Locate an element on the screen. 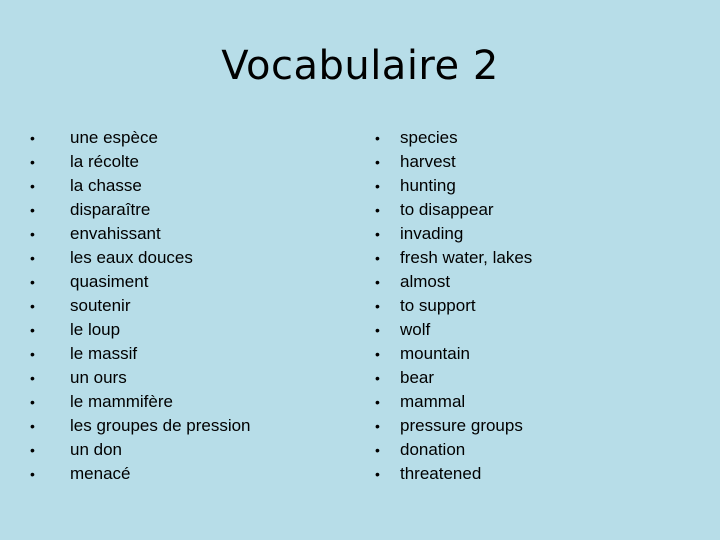 This screenshot has height=540, width=720. list-item: • une espèce is located at coordinates (140, 138).